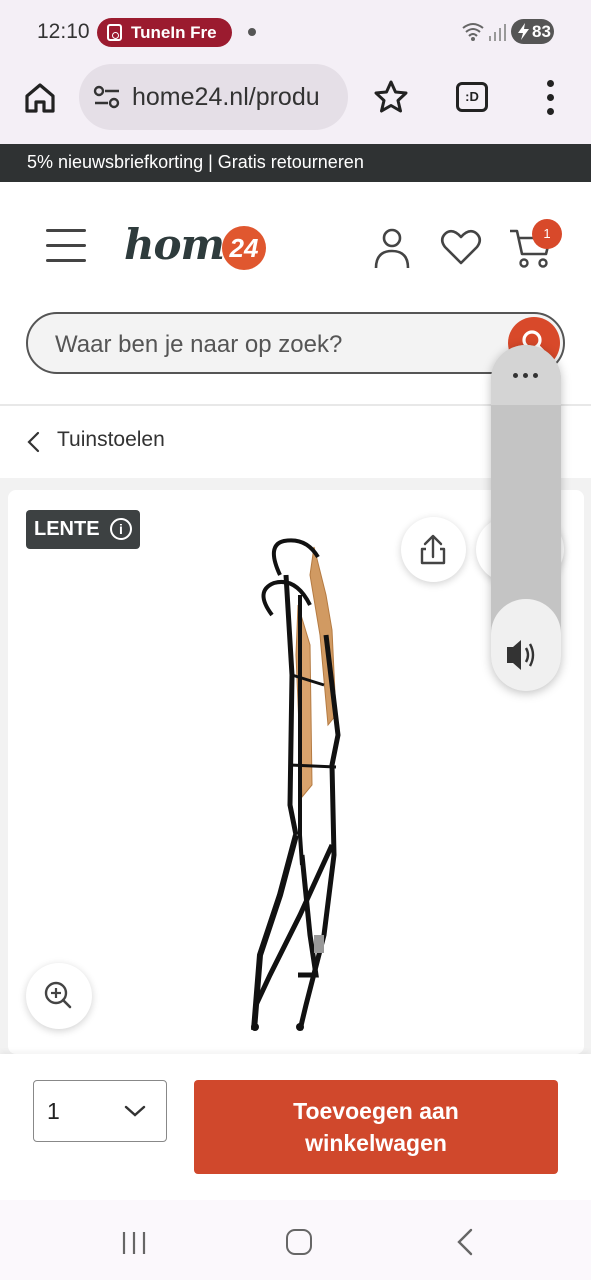 The width and height of the screenshot is (591, 1280). What do you see at coordinates (244, 248) in the screenshot?
I see `logo-badge: 24` at bounding box center [244, 248].